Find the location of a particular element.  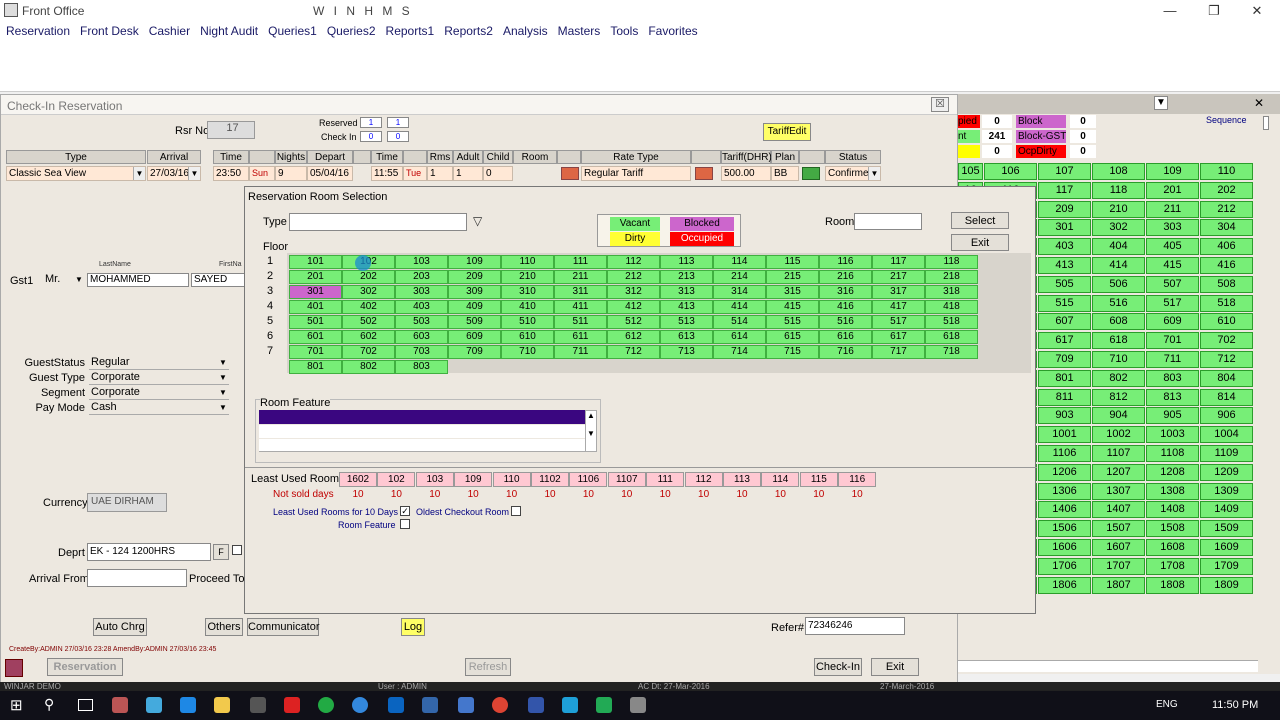

least-used-room: 110 is located at coordinates (511, 479).